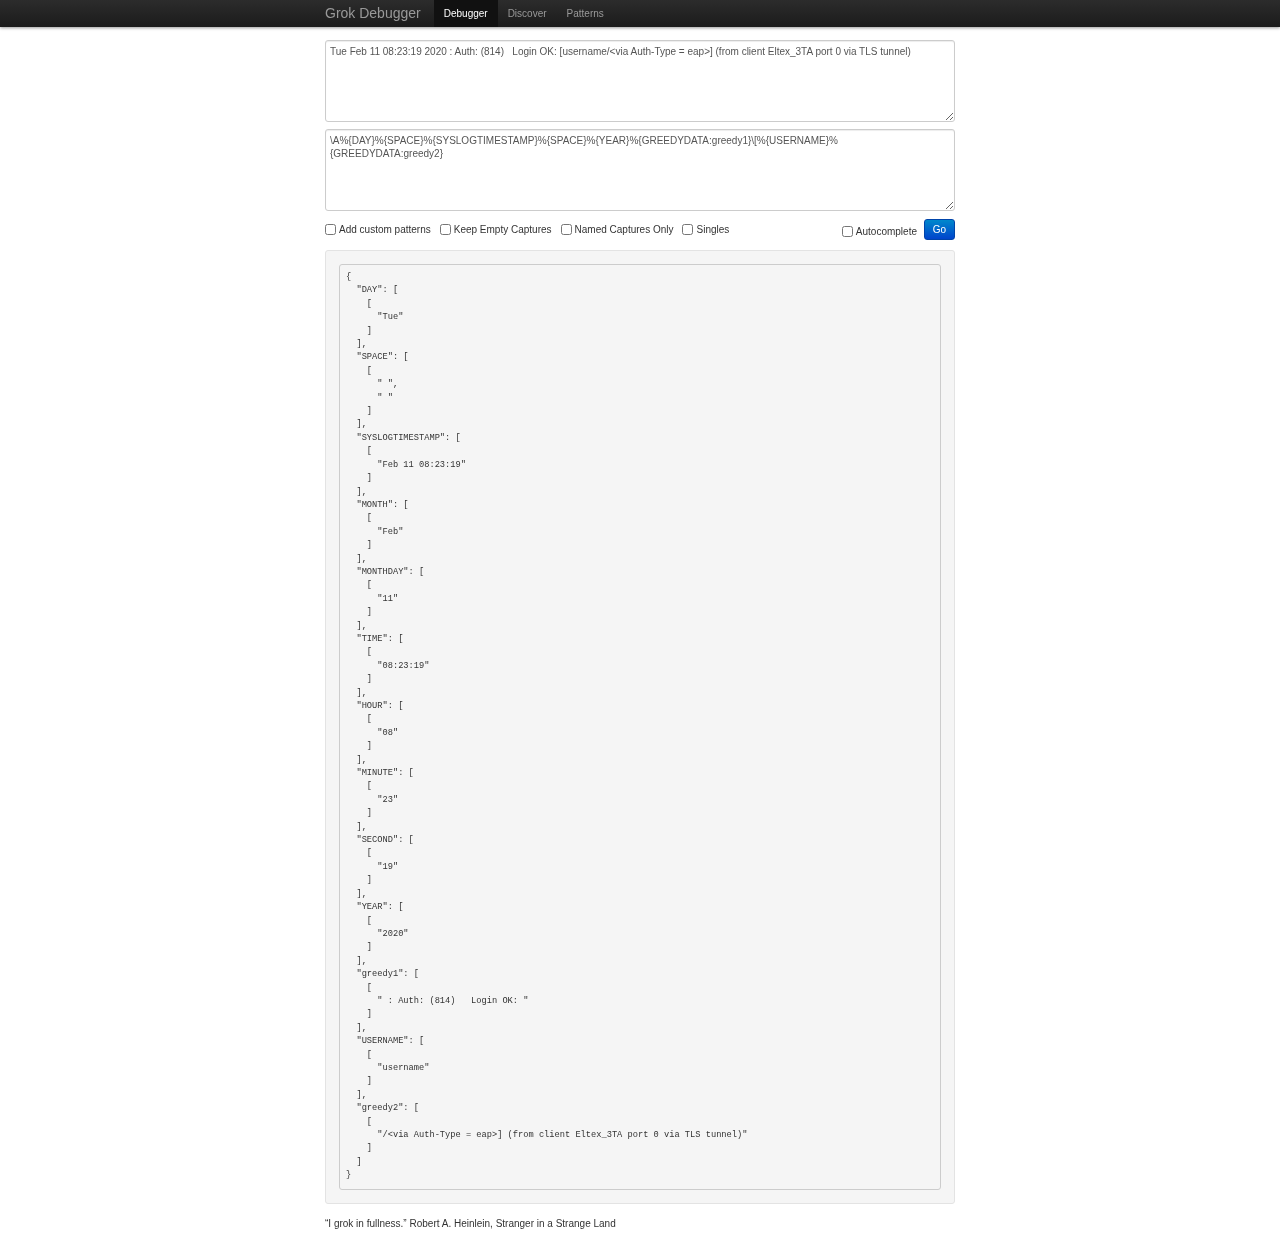 The width and height of the screenshot is (1280, 1254). Describe the element at coordinates (585, 13) in the screenshot. I see `nav-tab: Patterns` at that location.